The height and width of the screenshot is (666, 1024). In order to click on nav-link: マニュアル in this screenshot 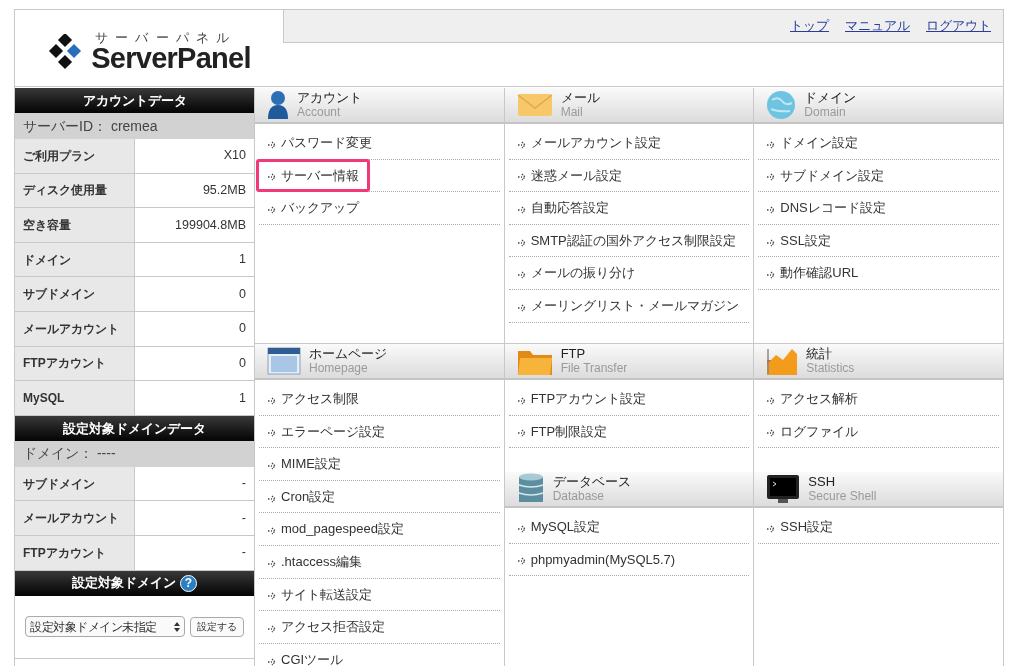, I will do `click(877, 26)`.